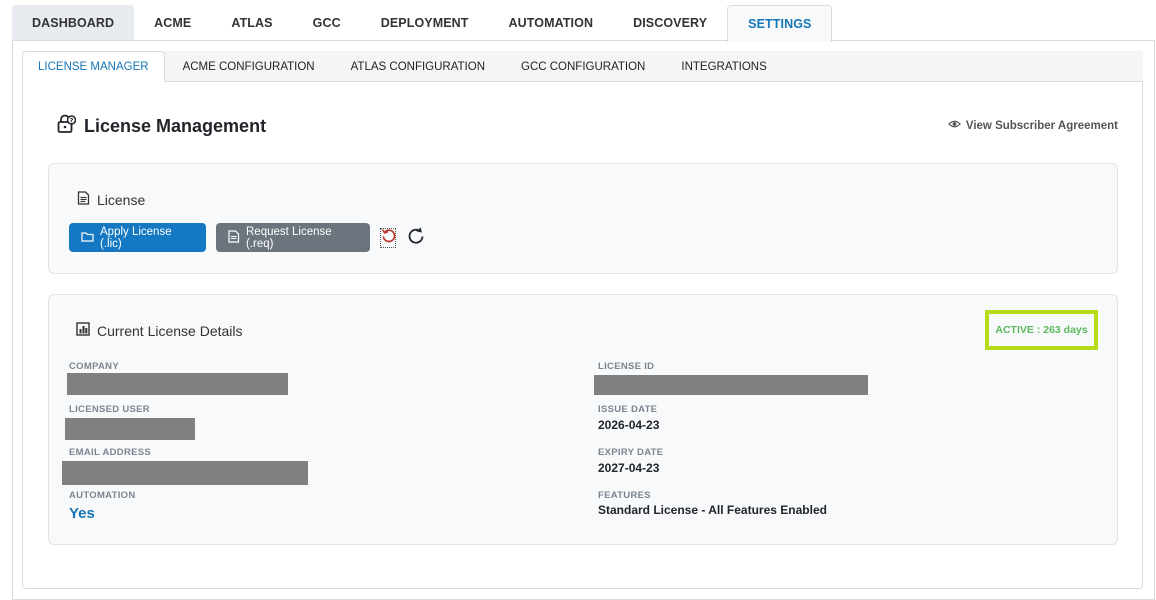  Describe the element at coordinates (583, 66) in the screenshot. I see `subtab-gcc-configuration: GCC CONFIGURATION` at that location.